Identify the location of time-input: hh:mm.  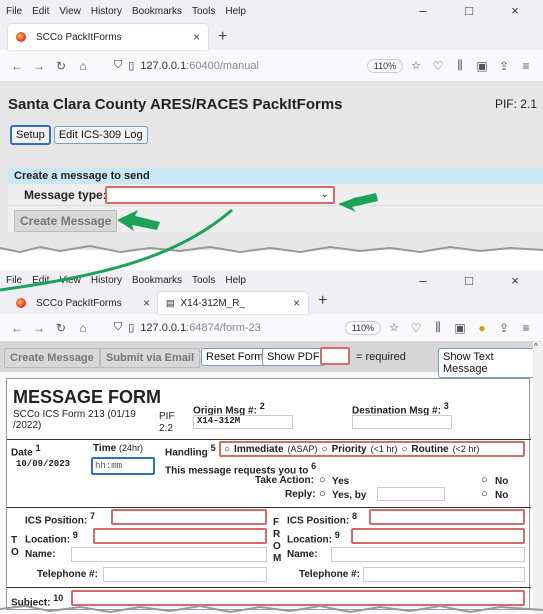
(123, 466).